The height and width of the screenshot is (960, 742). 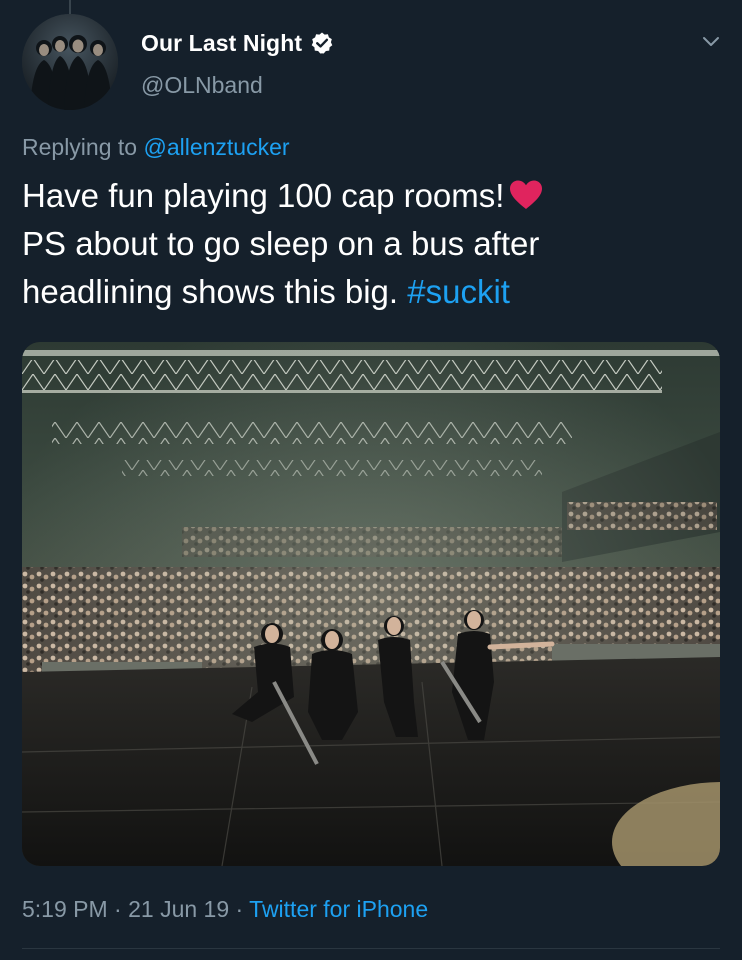 What do you see at coordinates (263, 195) in the screenshot?
I see `tweet-text-line-1-content: Have fun playing 100 cap rooms!` at bounding box center [263, 195].